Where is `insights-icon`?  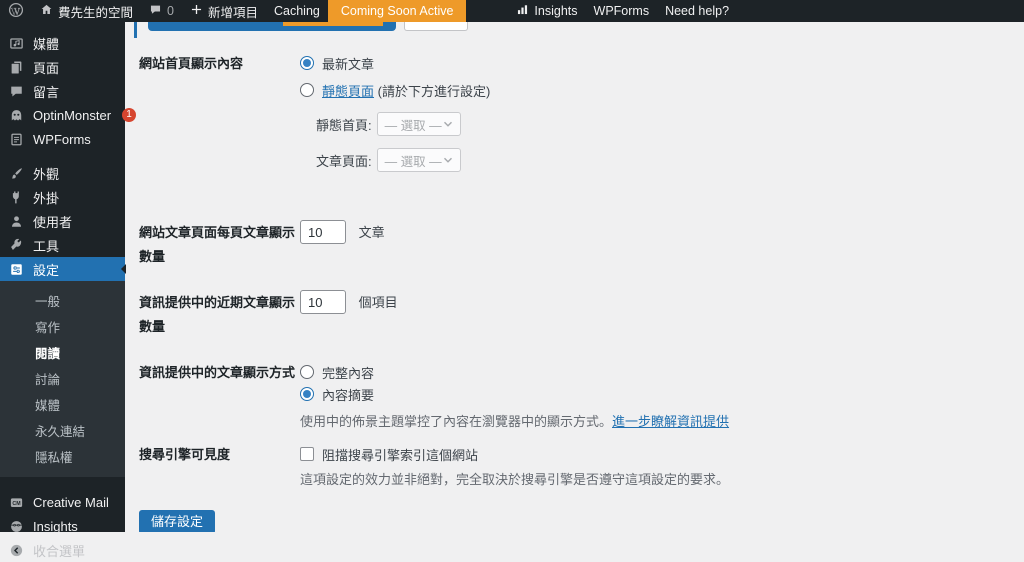
insights-icon is located at coordinates (16, 526).